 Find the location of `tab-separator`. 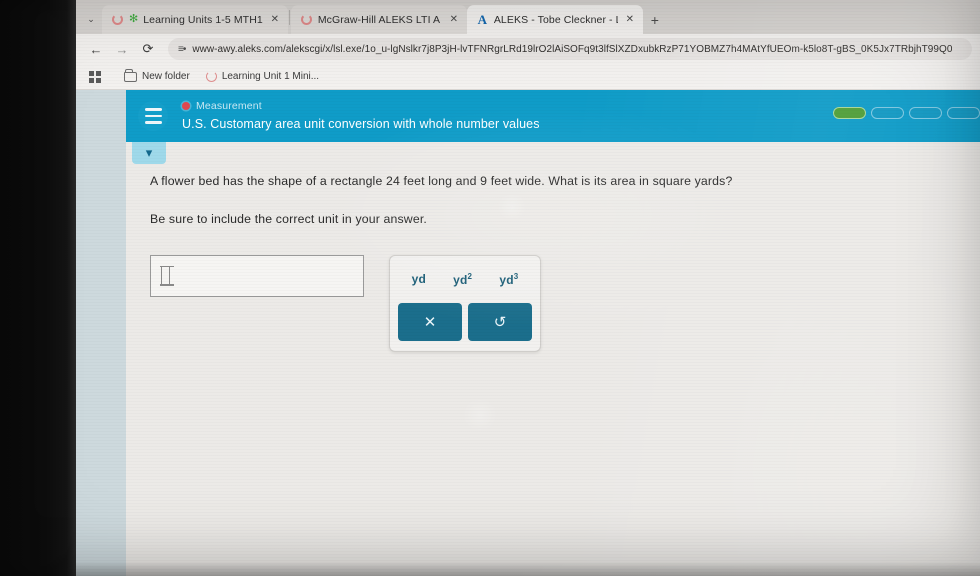

tab-separator is located at coordinates (289, 17).